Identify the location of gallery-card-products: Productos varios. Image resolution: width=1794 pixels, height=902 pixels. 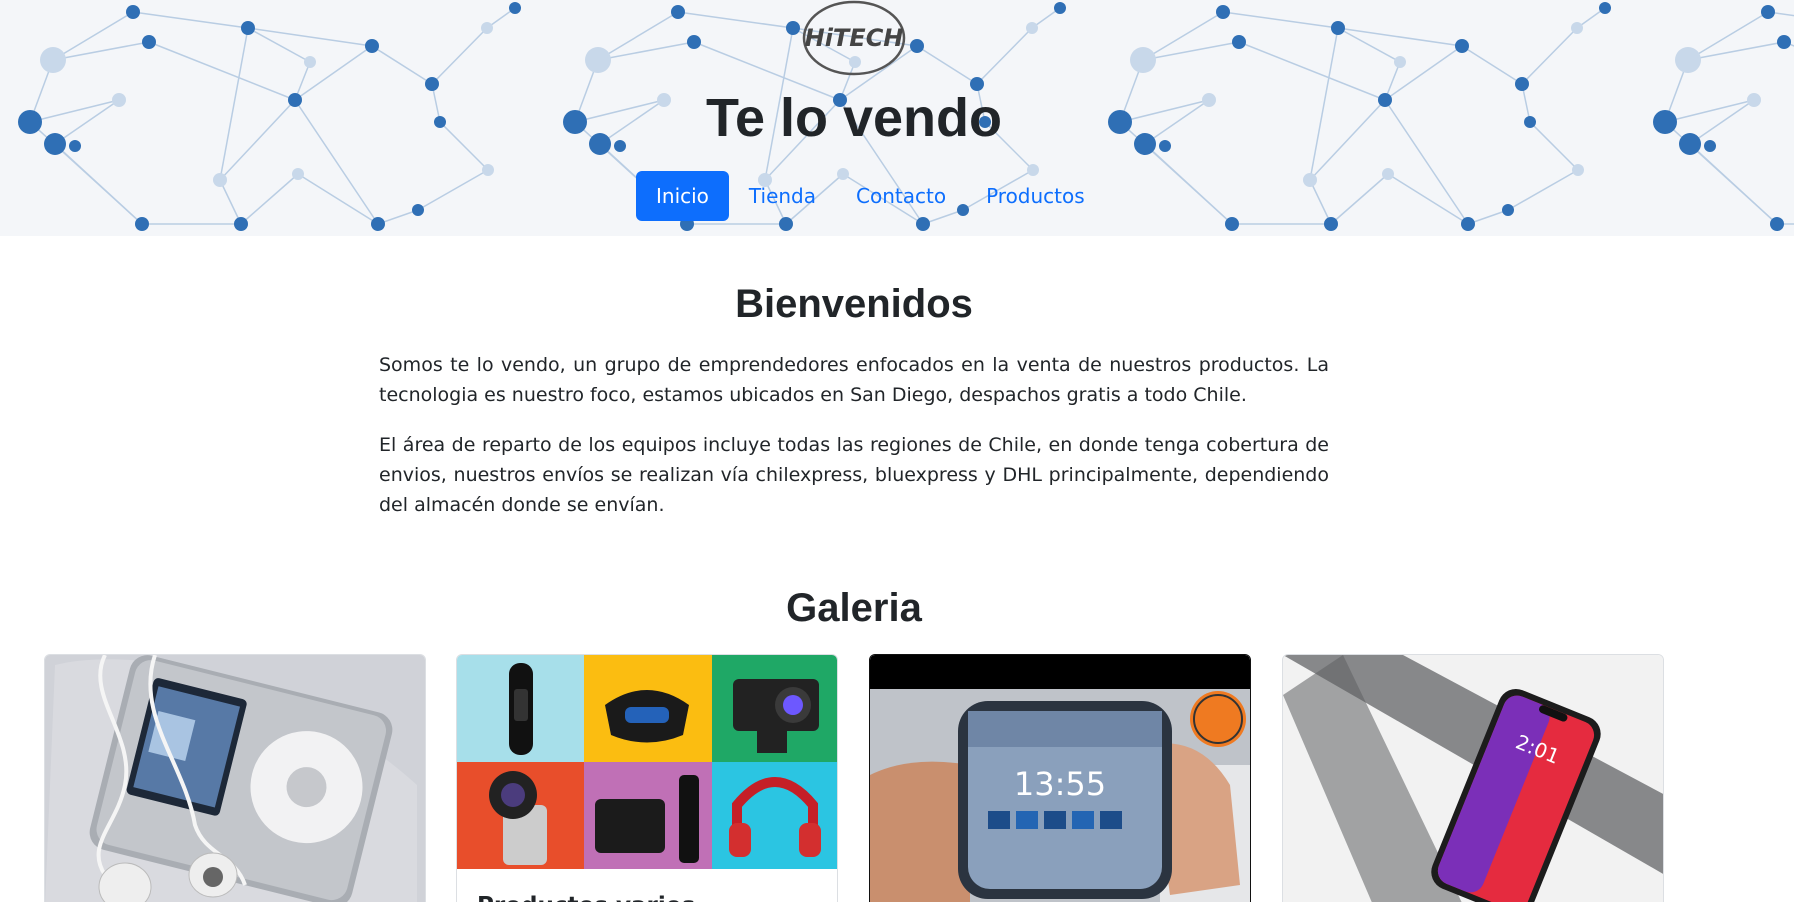
(647, 778).